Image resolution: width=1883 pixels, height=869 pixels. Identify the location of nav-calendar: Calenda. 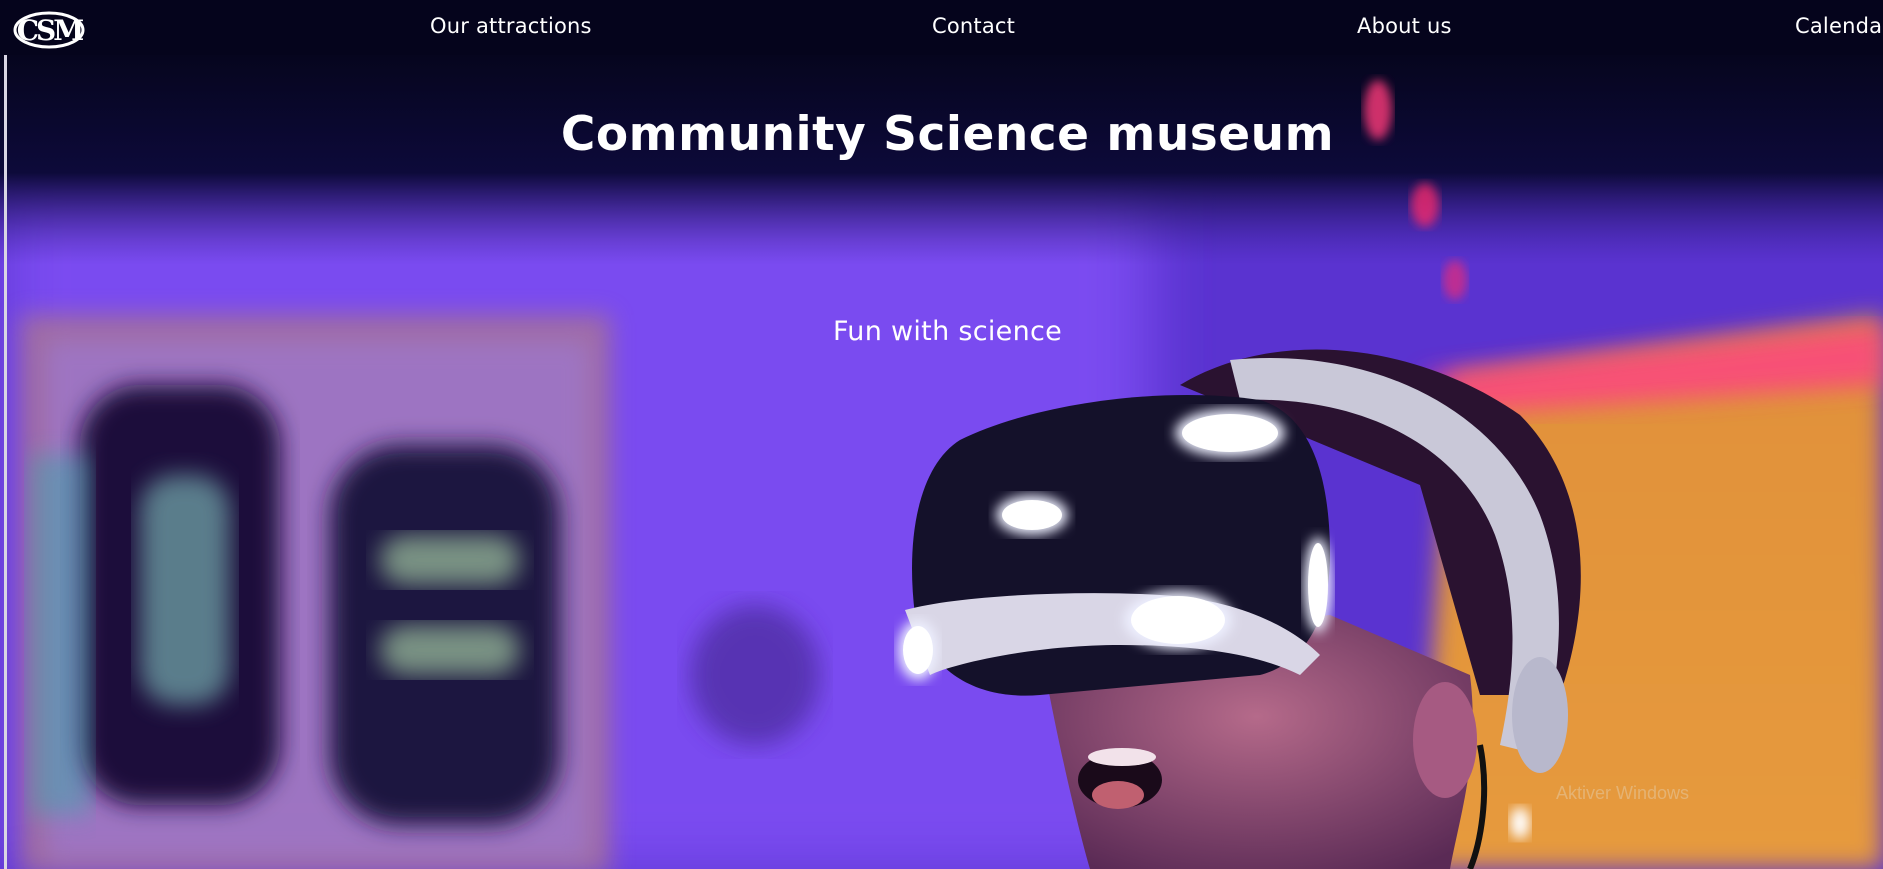
(1838, 26).